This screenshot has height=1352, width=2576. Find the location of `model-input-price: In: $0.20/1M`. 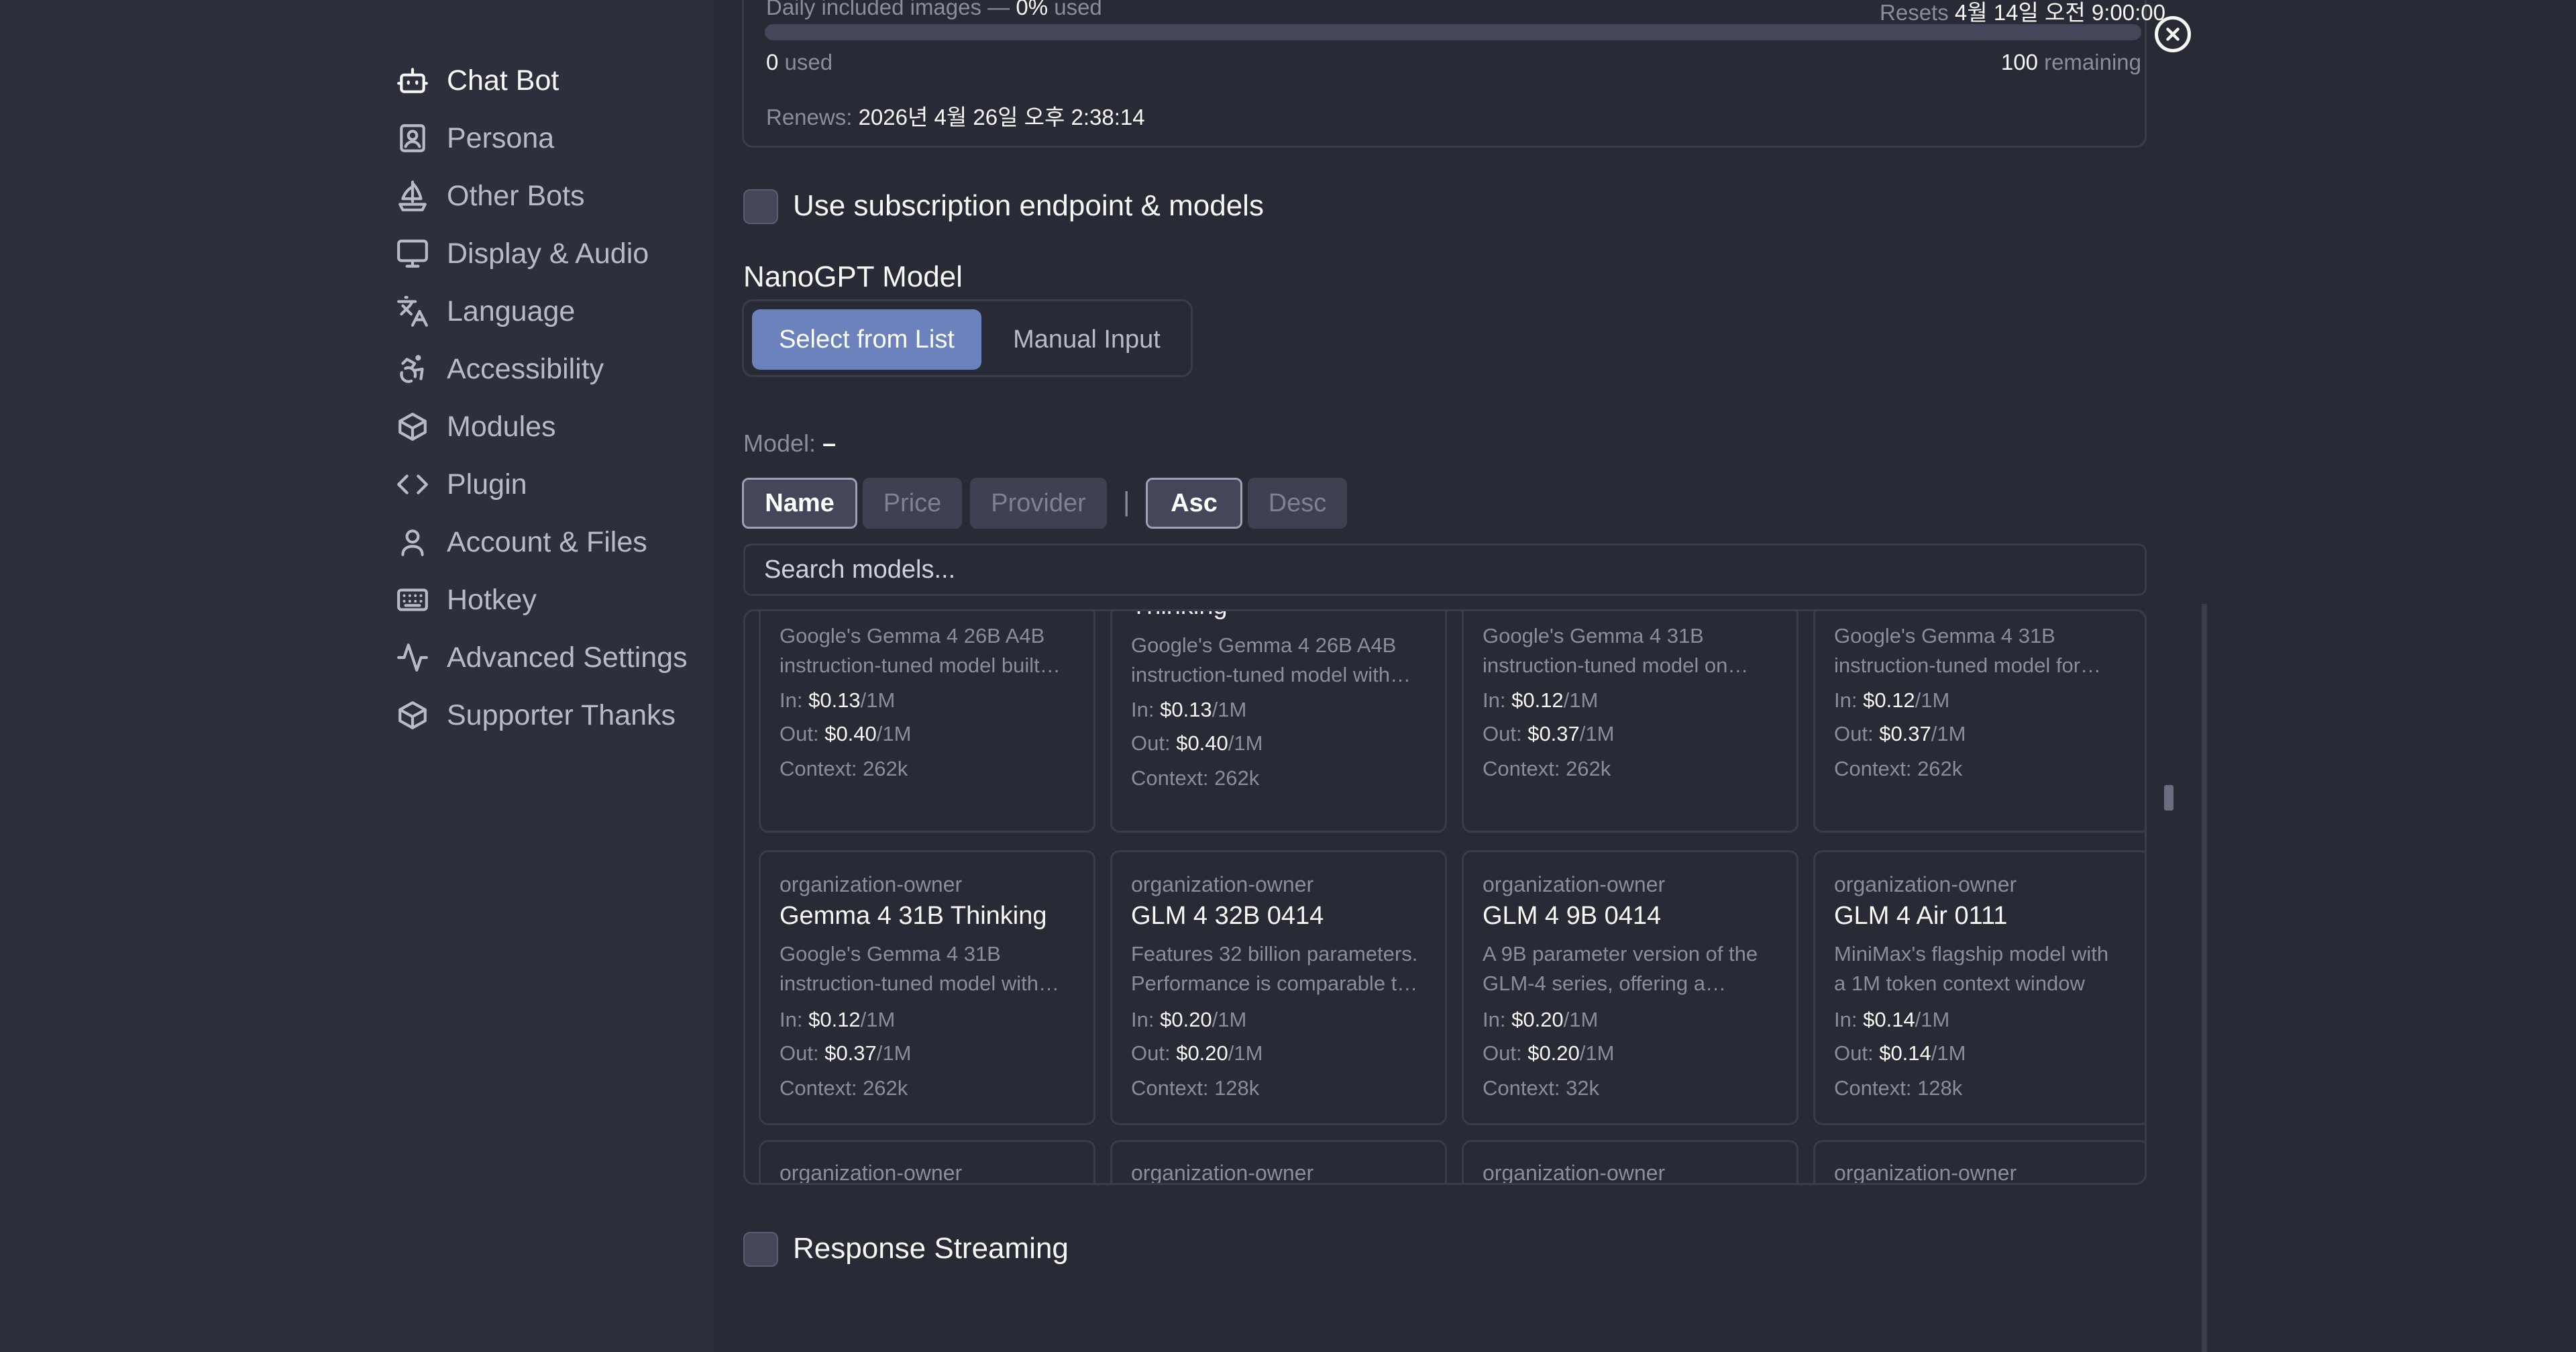

model-input-price: In: $0.20/1M is located at coordinates (1540, 1020).